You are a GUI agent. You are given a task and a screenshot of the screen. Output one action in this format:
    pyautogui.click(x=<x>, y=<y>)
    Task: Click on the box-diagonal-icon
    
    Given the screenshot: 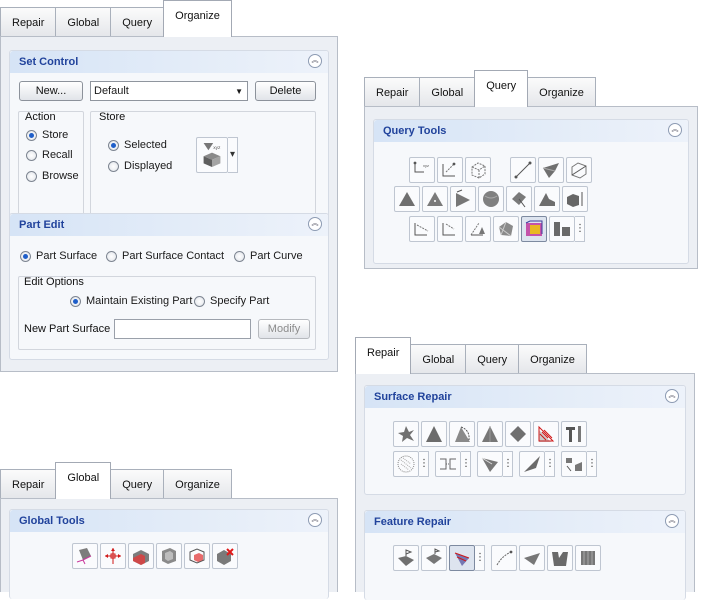 What is the action you would take?
    pyautogui.click(x=579, y=170)
    